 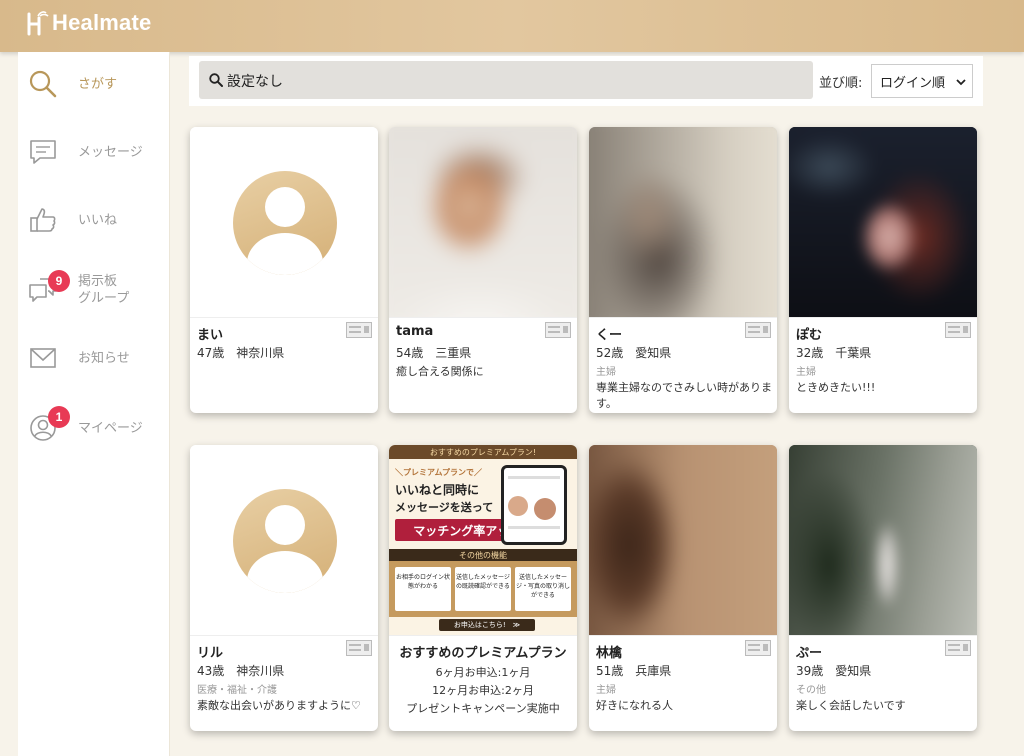 What do you see at coordinates (609, 653) in the screenshot?
I see `profile-name: 林檎` at bounding box center [609, 653].